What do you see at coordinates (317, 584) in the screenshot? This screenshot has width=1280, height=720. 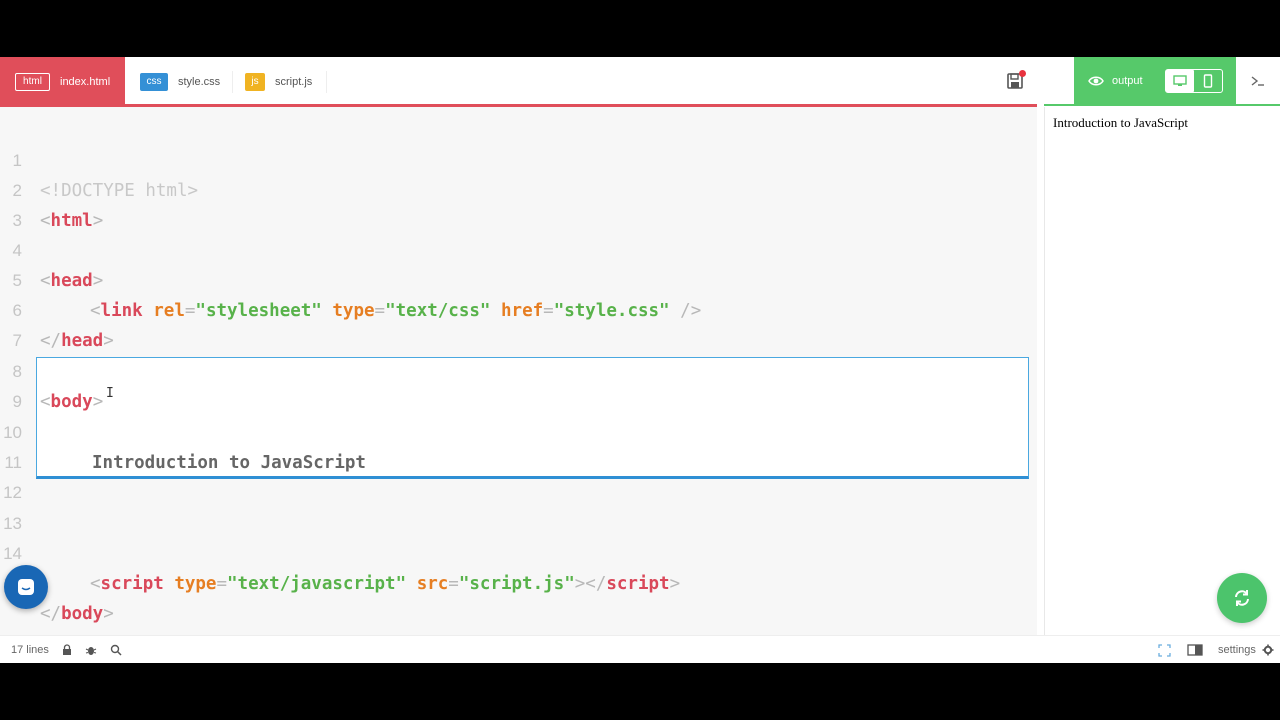 I see `attr-value: "text/javascript"` at bounding box center [317, 584].